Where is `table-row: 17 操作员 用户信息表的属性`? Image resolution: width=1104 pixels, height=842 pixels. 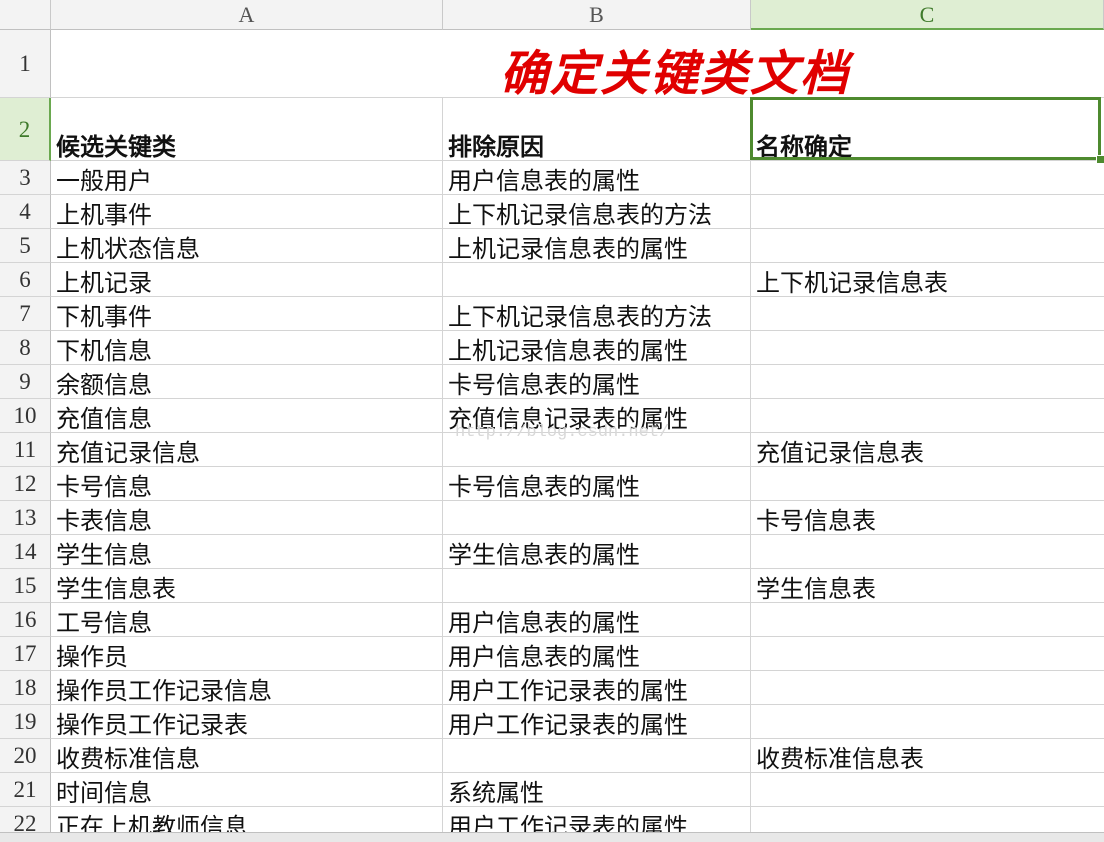
table-row: 17 操作员 用户信息表的属性 is located at coordinates (552, 654).